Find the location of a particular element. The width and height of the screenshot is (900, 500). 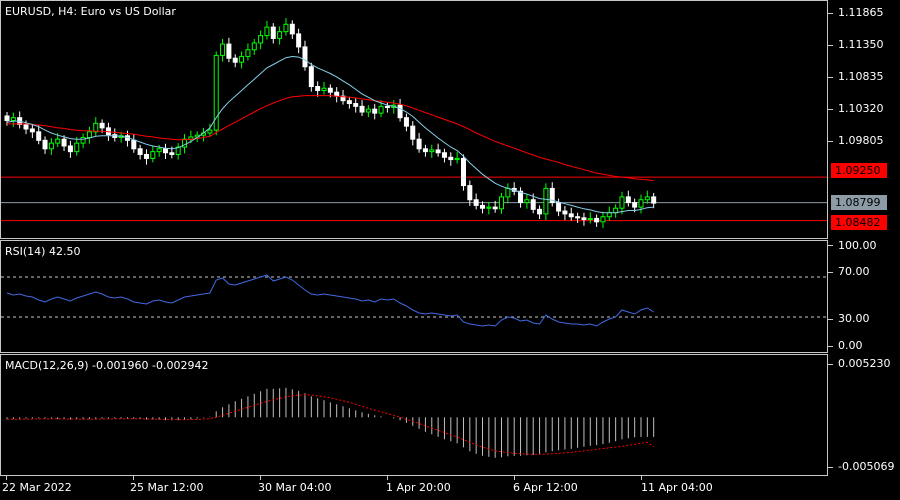

time-label: 22 Mar 2022 is located at coordinates (37, 487).